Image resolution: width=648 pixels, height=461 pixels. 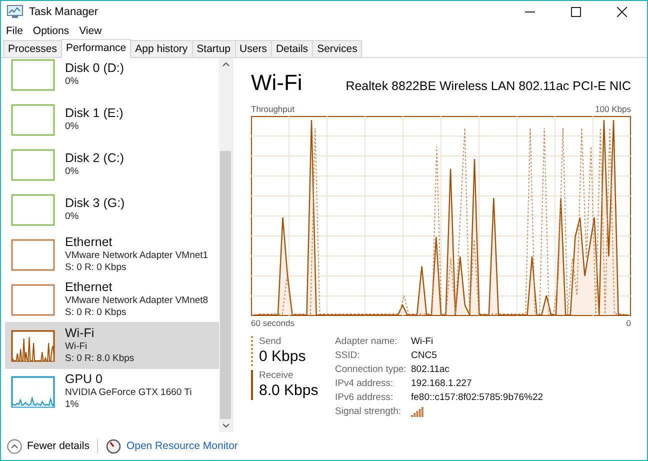 What do you see at coordinates (80, 333) in the screenshot?
I see `item-title: Wi-Fi` at bounding box center [80, 333].